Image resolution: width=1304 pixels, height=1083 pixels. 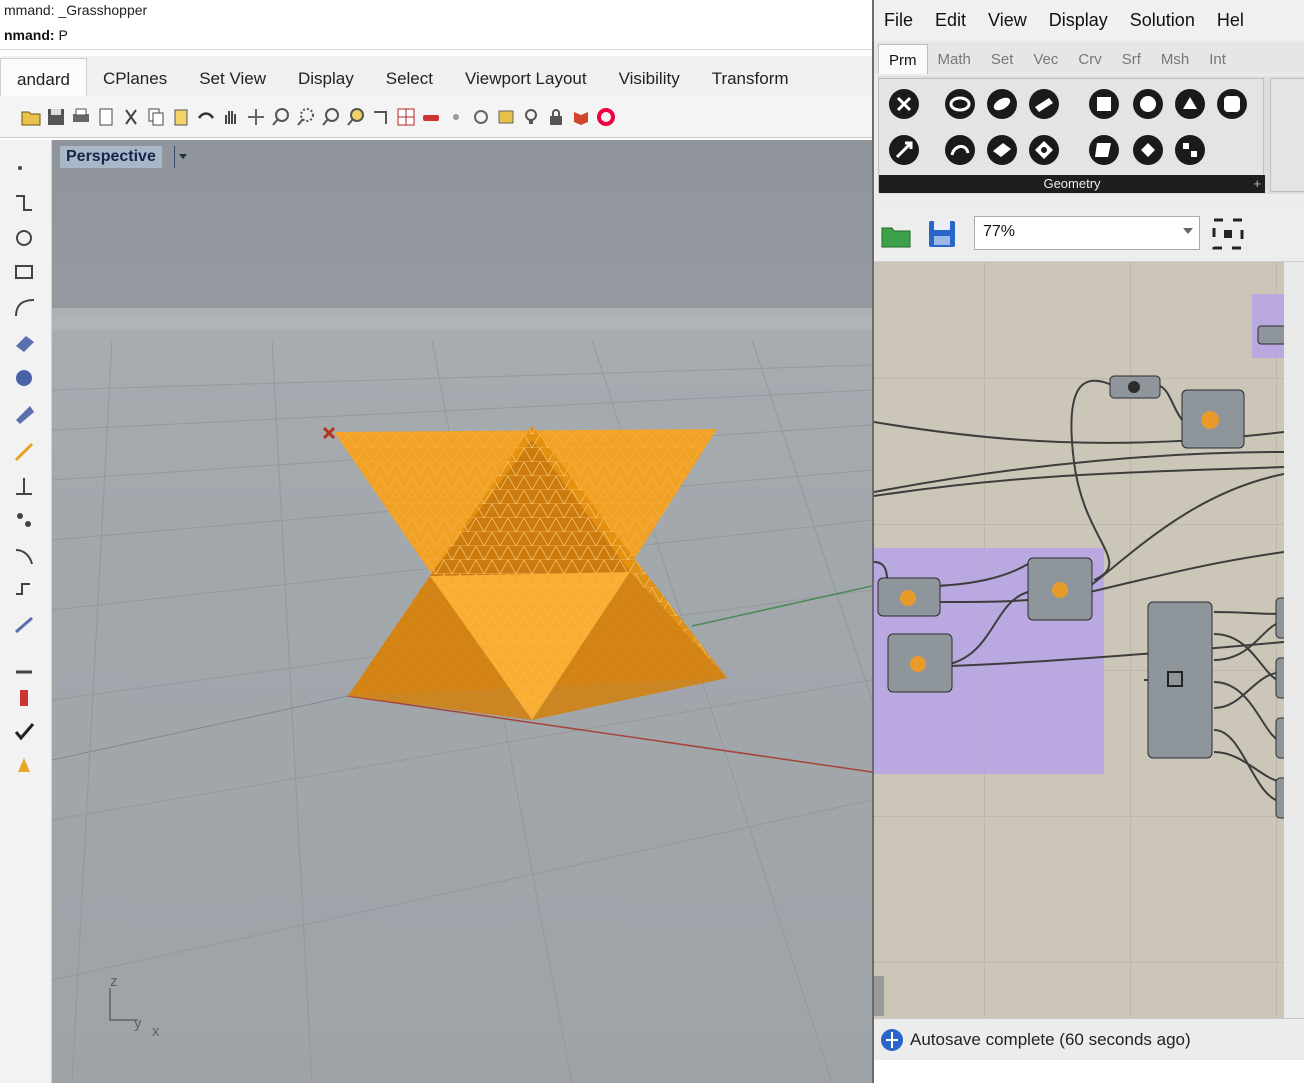 I want to click on gh-component-stack, so click(x=1279, y=708).